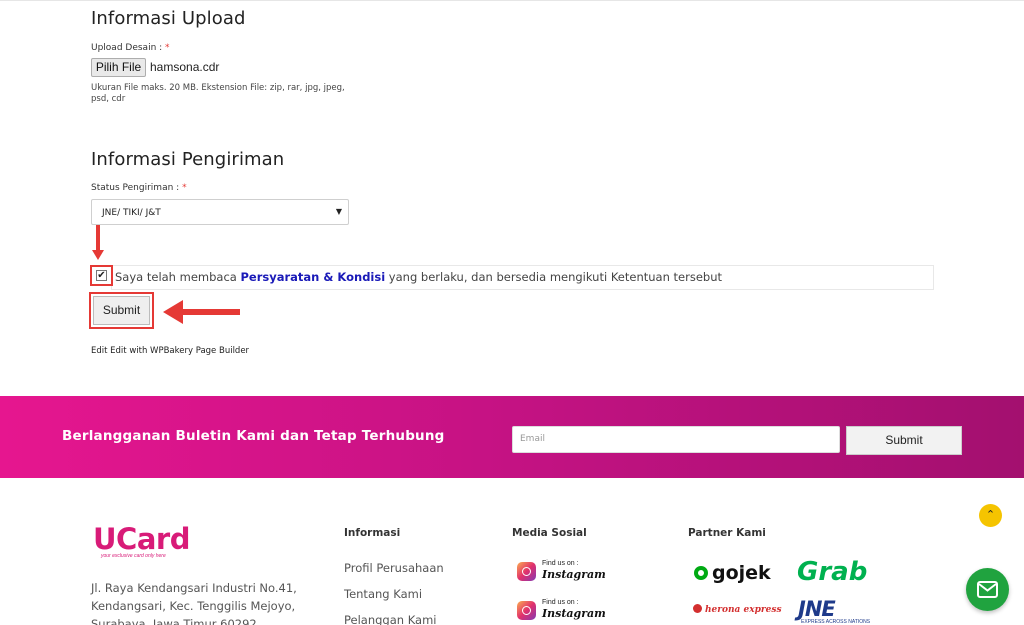 The image size is (1024, 625). Describe the element at coordinates (549, 533) in the screenshot. I see `social-heading: Media Sosial` at that location.